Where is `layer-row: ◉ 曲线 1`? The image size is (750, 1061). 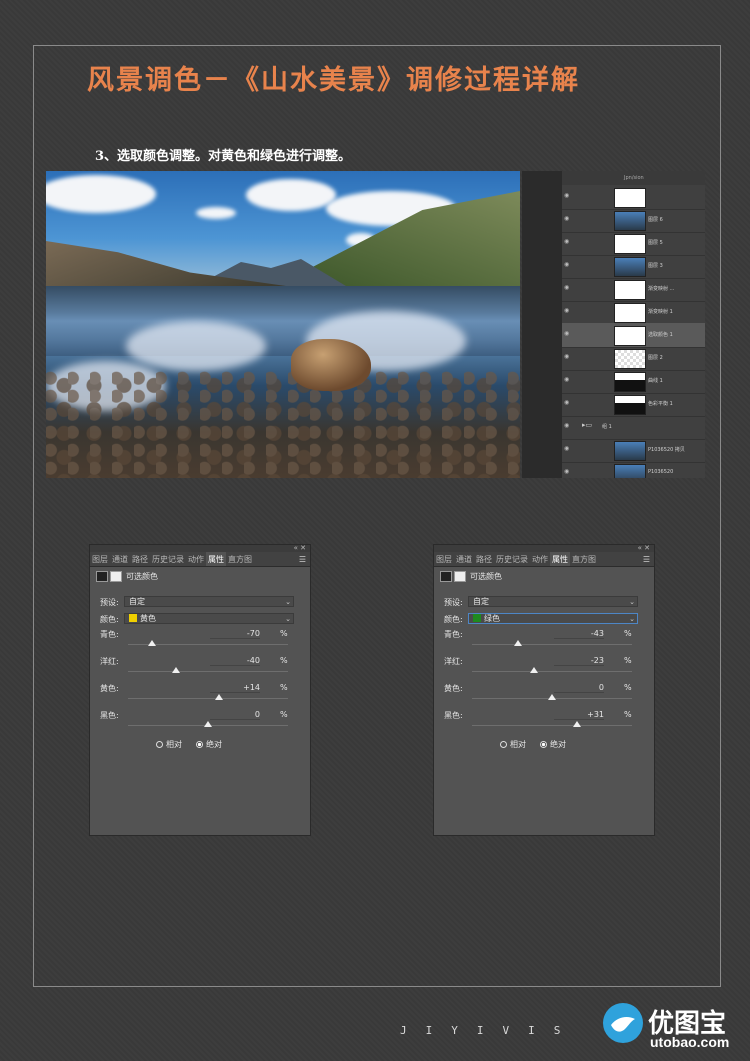 layer-row: ◉ 曲线 1 is located at coordinates (633, 381).